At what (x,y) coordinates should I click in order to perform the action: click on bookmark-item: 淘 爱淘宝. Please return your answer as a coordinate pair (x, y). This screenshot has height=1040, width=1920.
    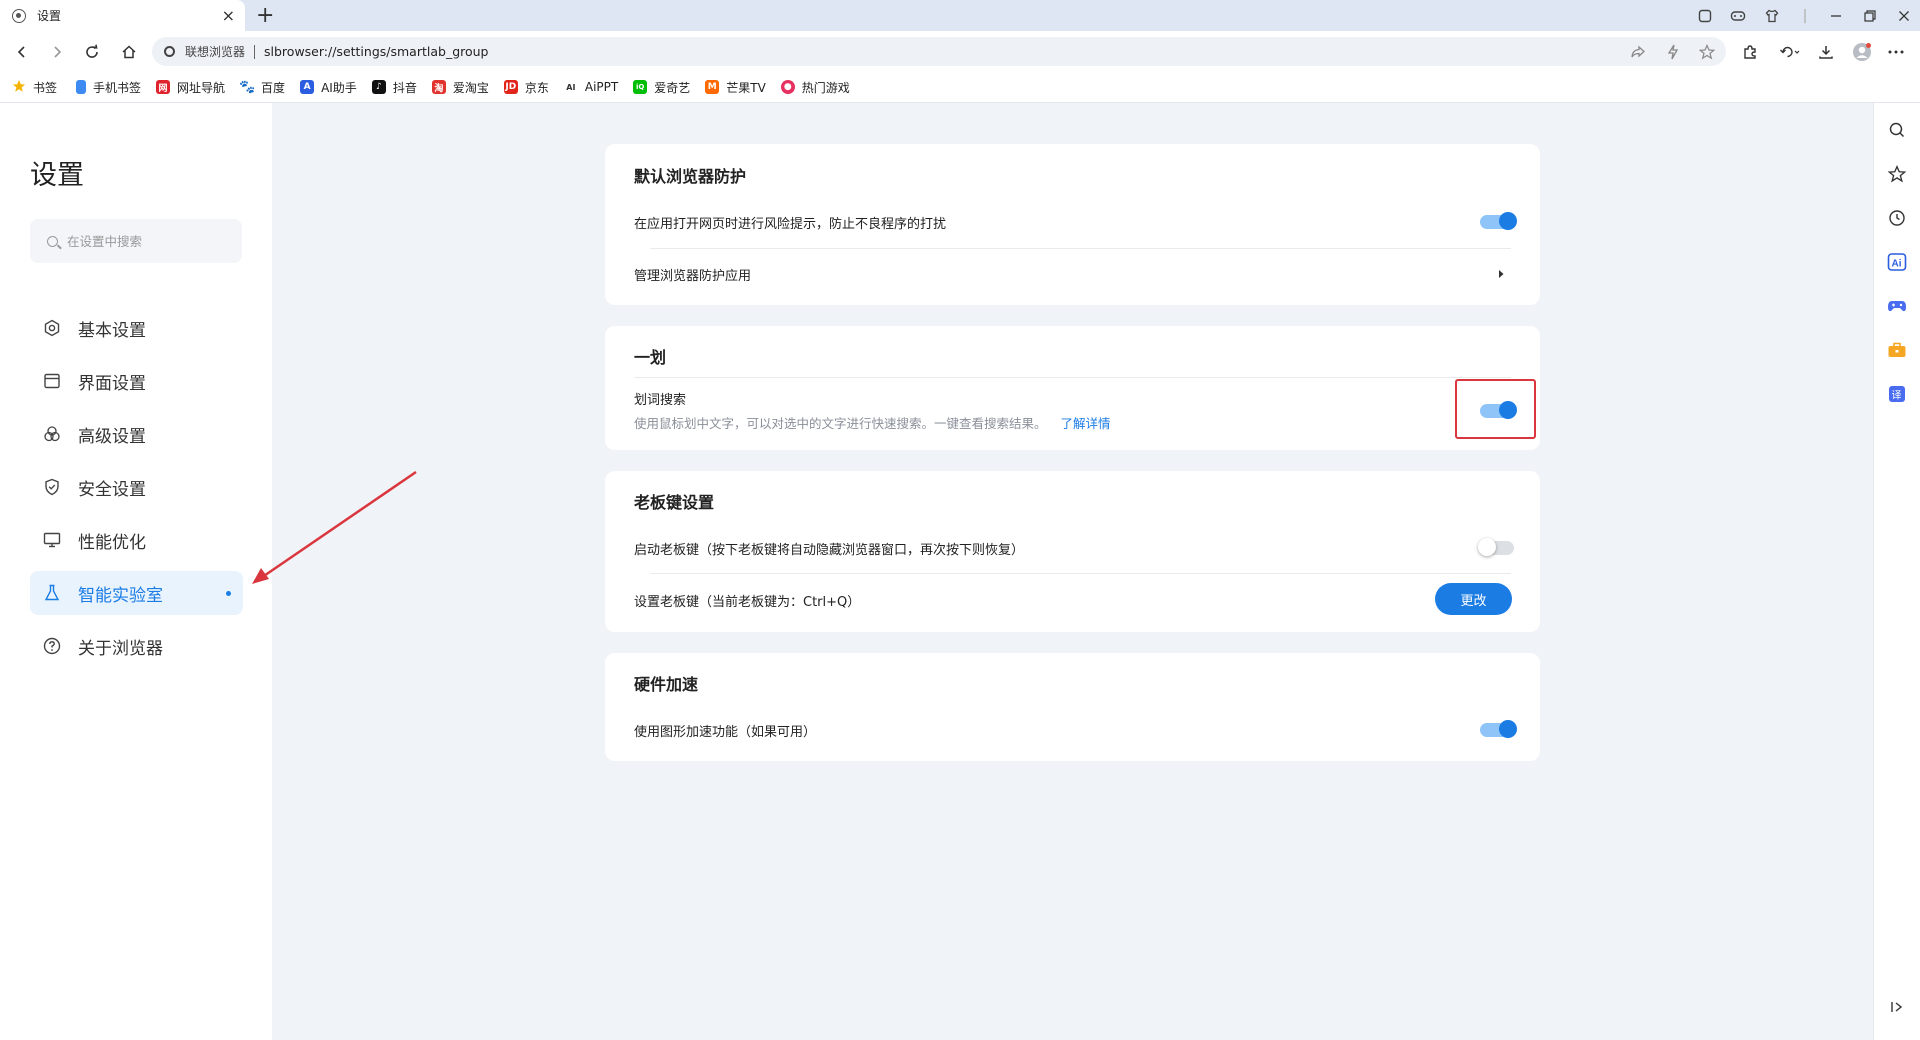
    Looking at the image, I should click on (460, 87).